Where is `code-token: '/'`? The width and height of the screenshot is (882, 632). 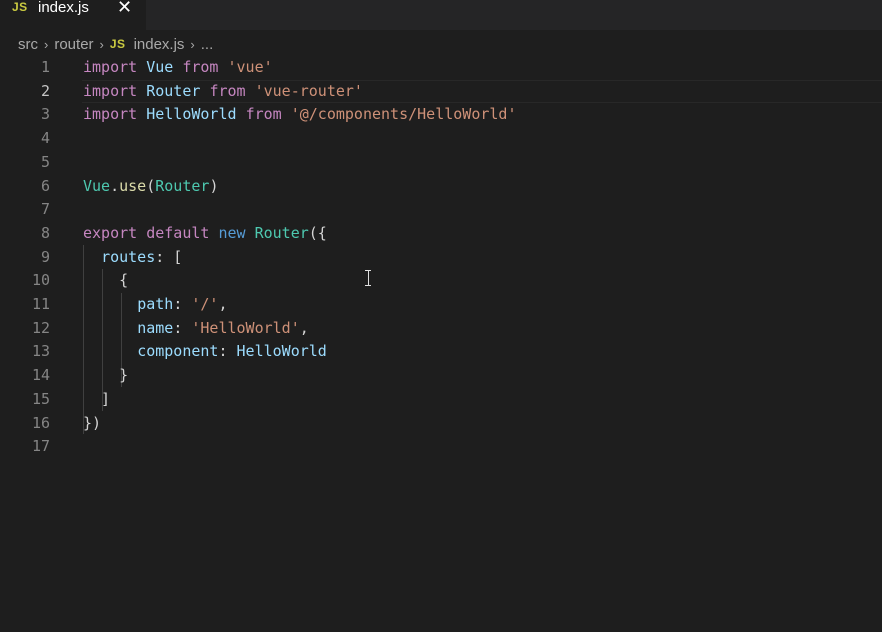 code-token: '/' is located at coordinates (205, 304).